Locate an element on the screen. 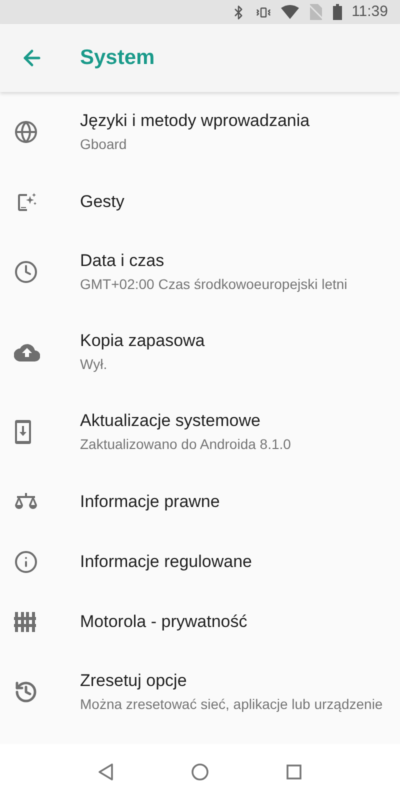 This screenshot has width=400, height=800. phone-download-icon is located at coordinates (23, 432).